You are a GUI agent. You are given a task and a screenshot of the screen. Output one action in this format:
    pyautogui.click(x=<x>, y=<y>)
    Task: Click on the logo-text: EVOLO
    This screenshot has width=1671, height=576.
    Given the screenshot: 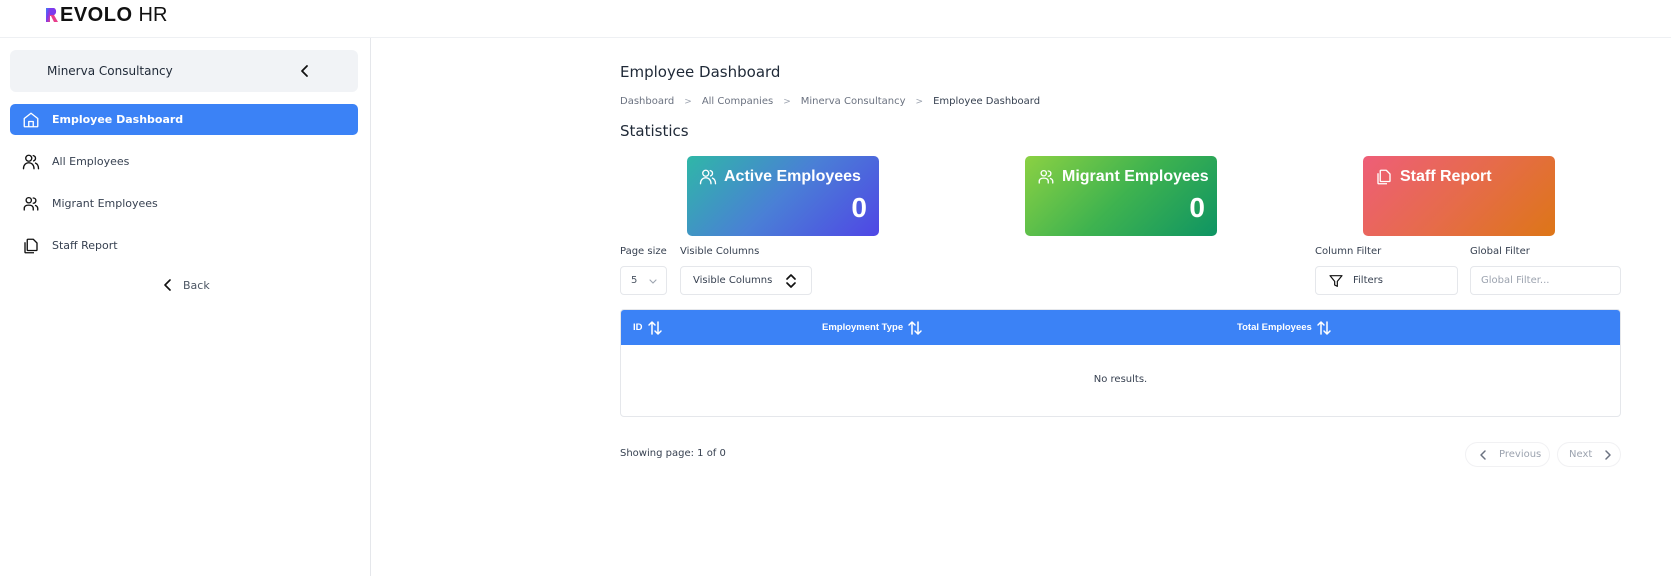 What is the action you would take?
    pyautogui.click(x=96, y=14)
    